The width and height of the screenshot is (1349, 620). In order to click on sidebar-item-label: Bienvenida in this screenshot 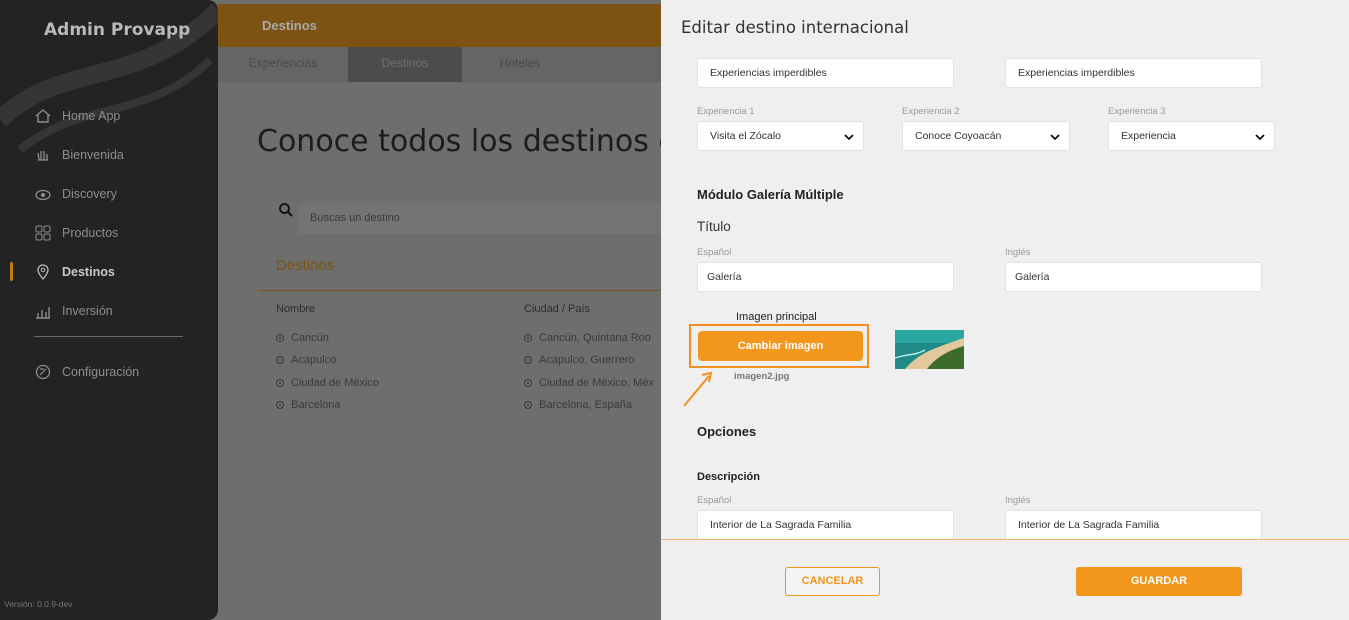, I will do `click(93, 154)`.